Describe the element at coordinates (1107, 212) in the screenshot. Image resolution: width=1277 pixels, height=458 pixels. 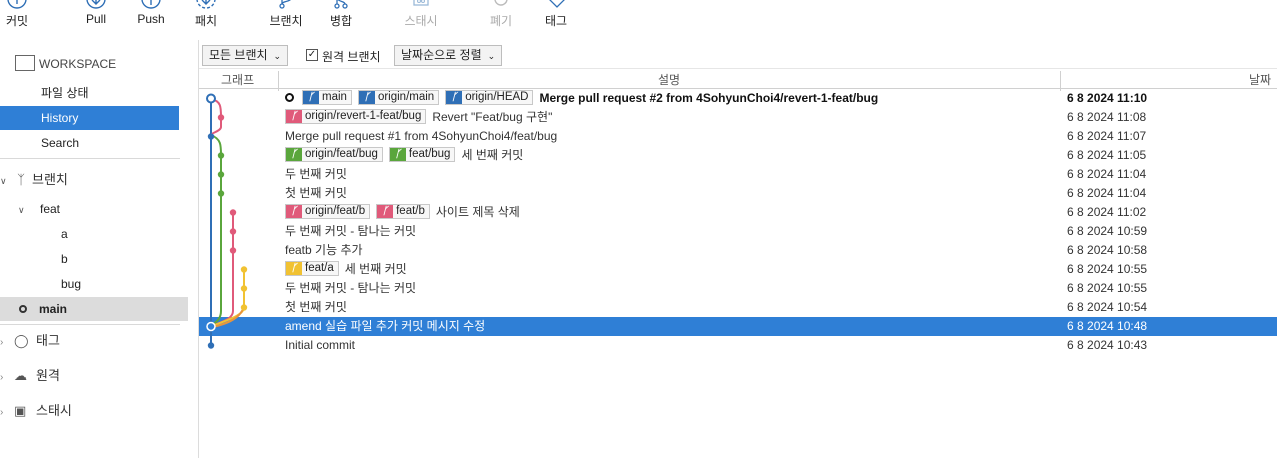
I see `commit-date: 6 8 2024 11:02` at that location.